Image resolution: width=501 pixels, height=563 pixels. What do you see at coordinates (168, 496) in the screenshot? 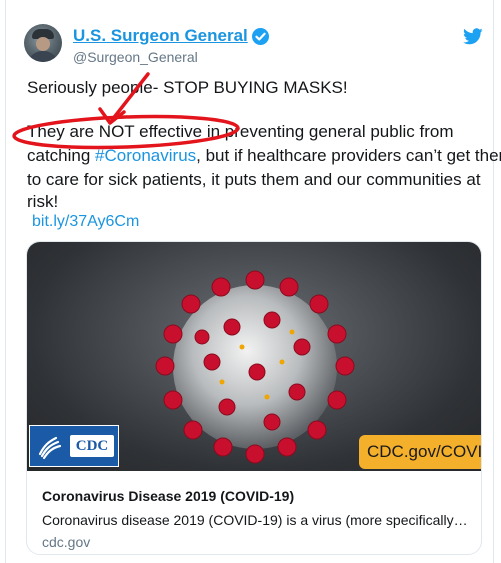
I see `card-title: Coronavirus Disease 2019 (COVID-19)` at bounding box center [168, 496].